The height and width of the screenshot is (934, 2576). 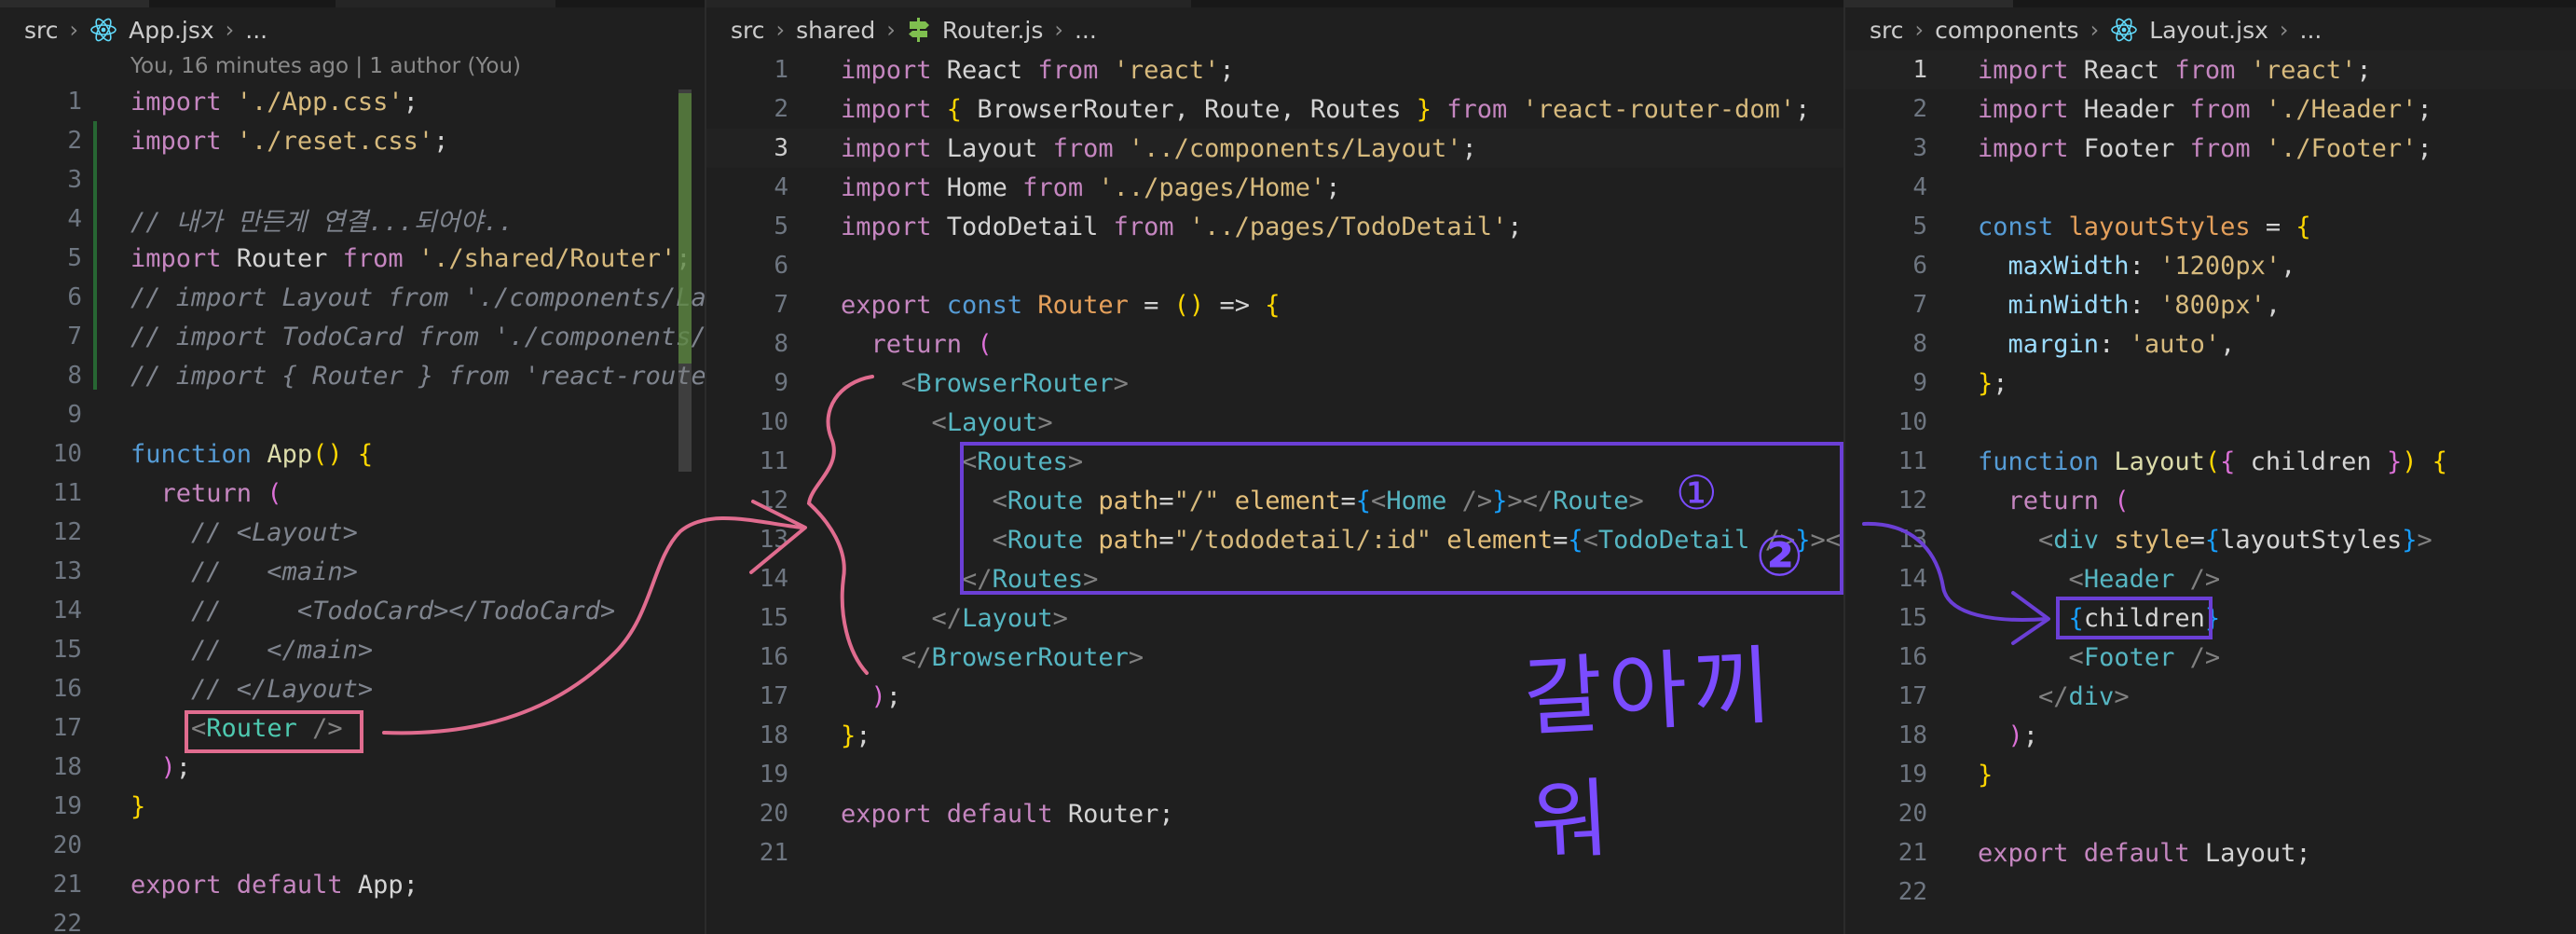 What do you see at coordinates (327, 454) in the screenshot?
I see `code-token: ()` at bounding box center [327, 454].